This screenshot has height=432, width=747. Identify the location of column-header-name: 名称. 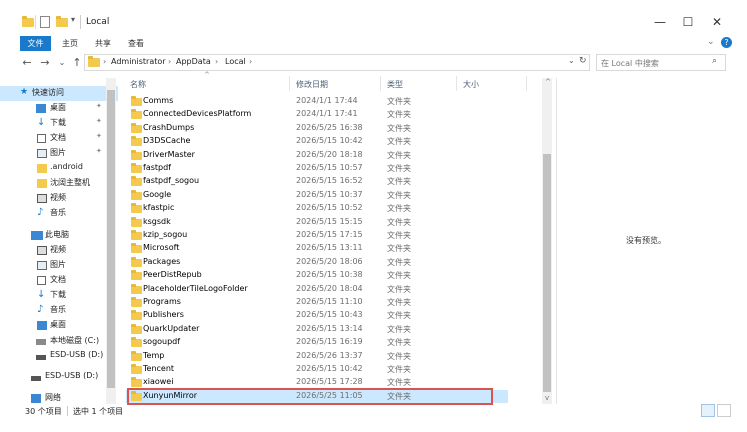
(138, 84).